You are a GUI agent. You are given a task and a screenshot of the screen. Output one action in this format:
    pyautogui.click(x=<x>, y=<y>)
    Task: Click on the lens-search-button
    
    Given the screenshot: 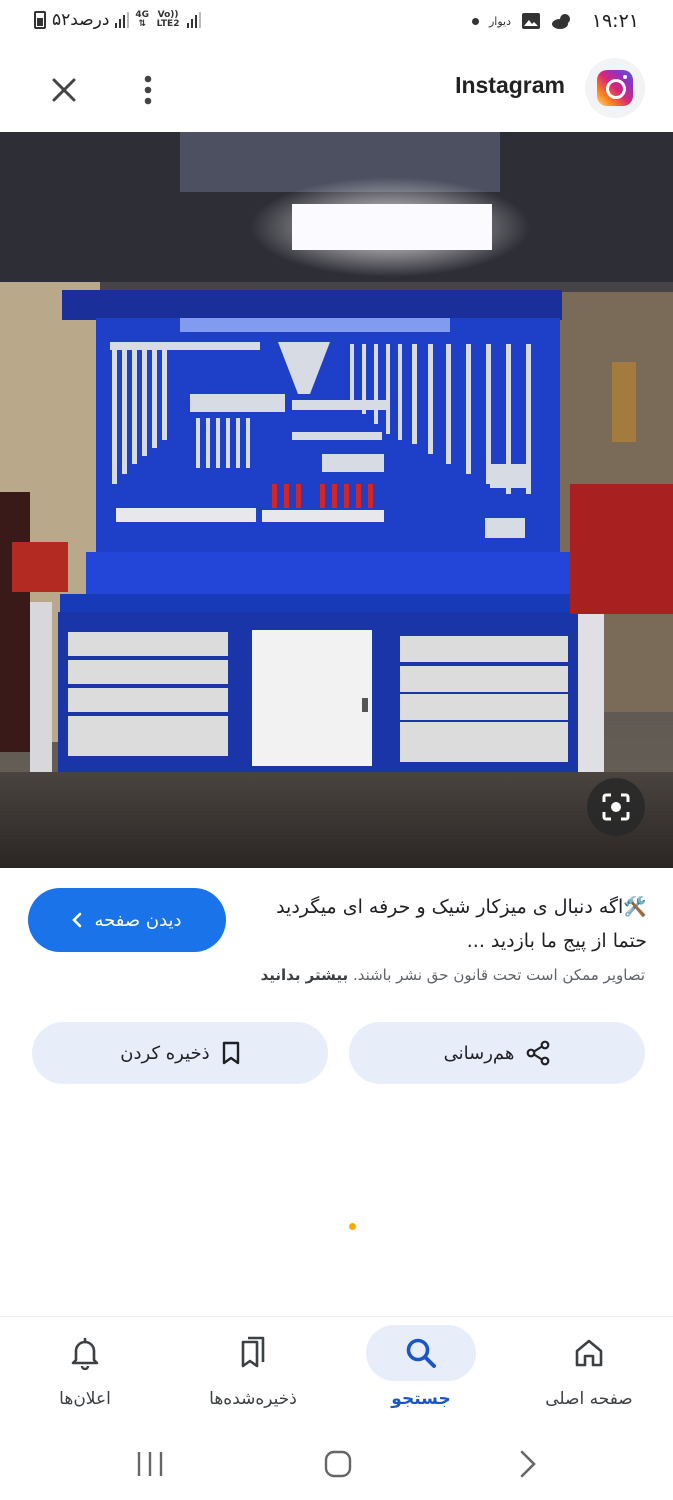 What is the action you would take?
    pyautogui.click(x=616, y=807)
    